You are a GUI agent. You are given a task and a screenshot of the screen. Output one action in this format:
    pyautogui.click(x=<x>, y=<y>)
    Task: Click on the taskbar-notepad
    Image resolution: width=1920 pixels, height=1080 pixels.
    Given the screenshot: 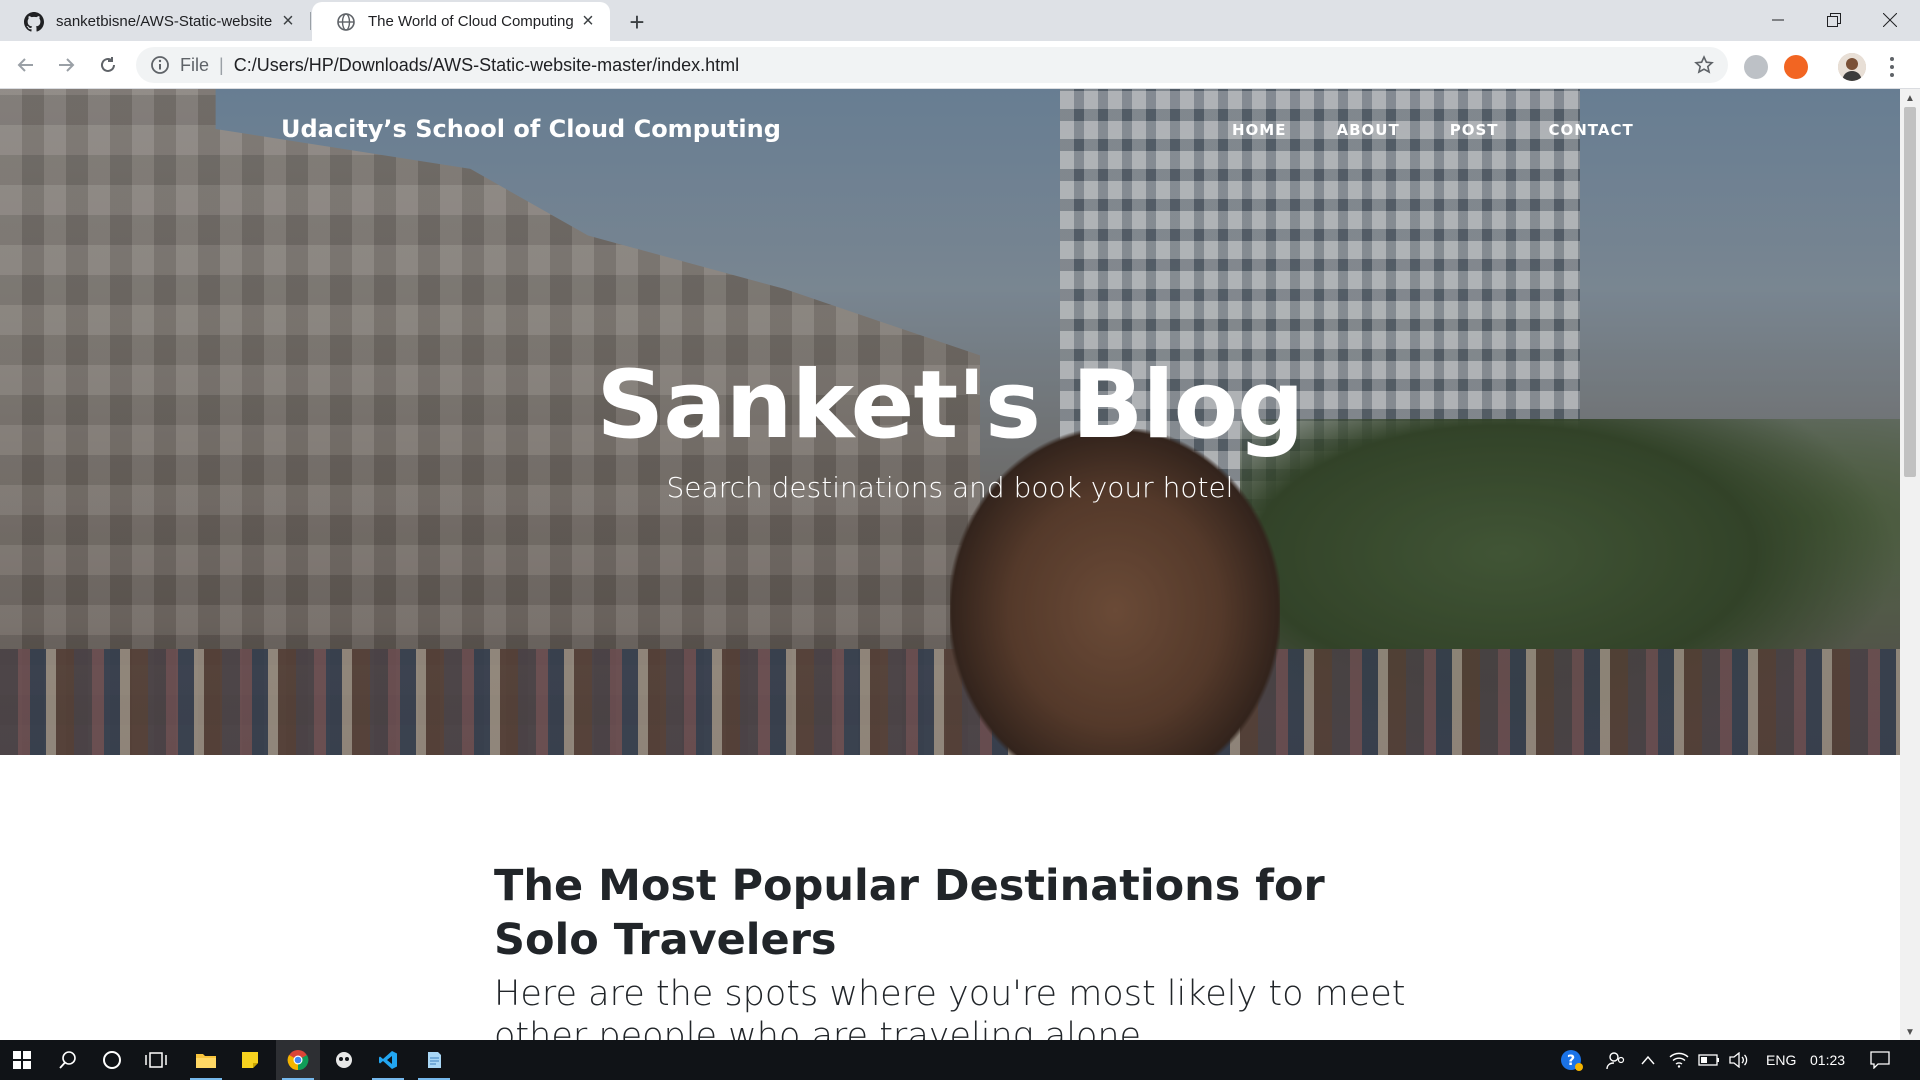 What is the action you would take?
    pyautogui.click(x=434, y=1060)
    